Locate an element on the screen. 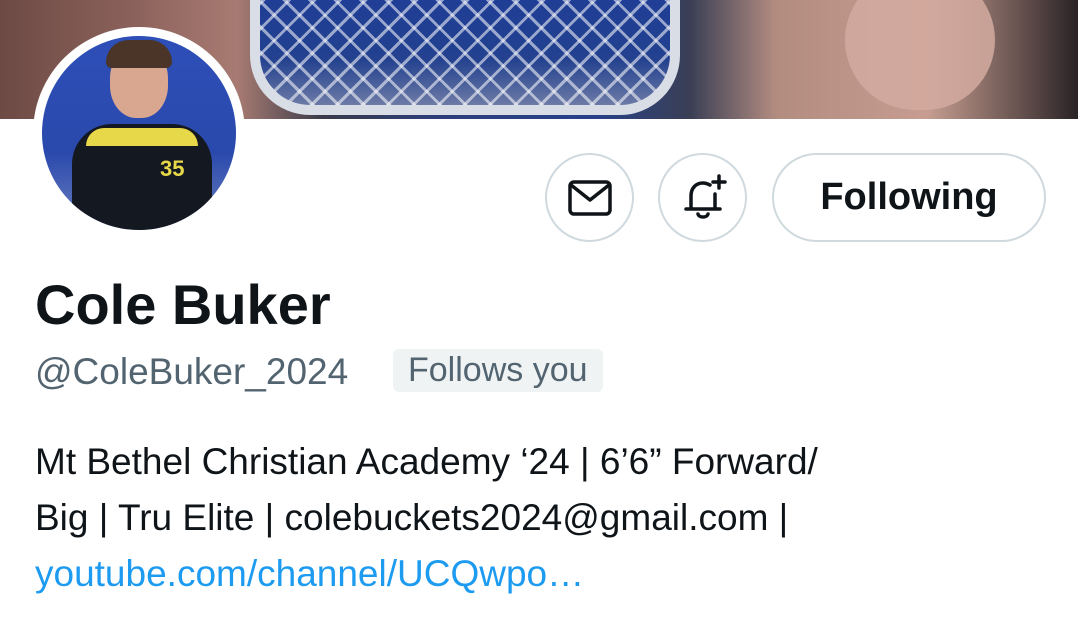 This screenshot has height=621, width=1078. avatar-jersey-trim is located at coordinates (142, 137).